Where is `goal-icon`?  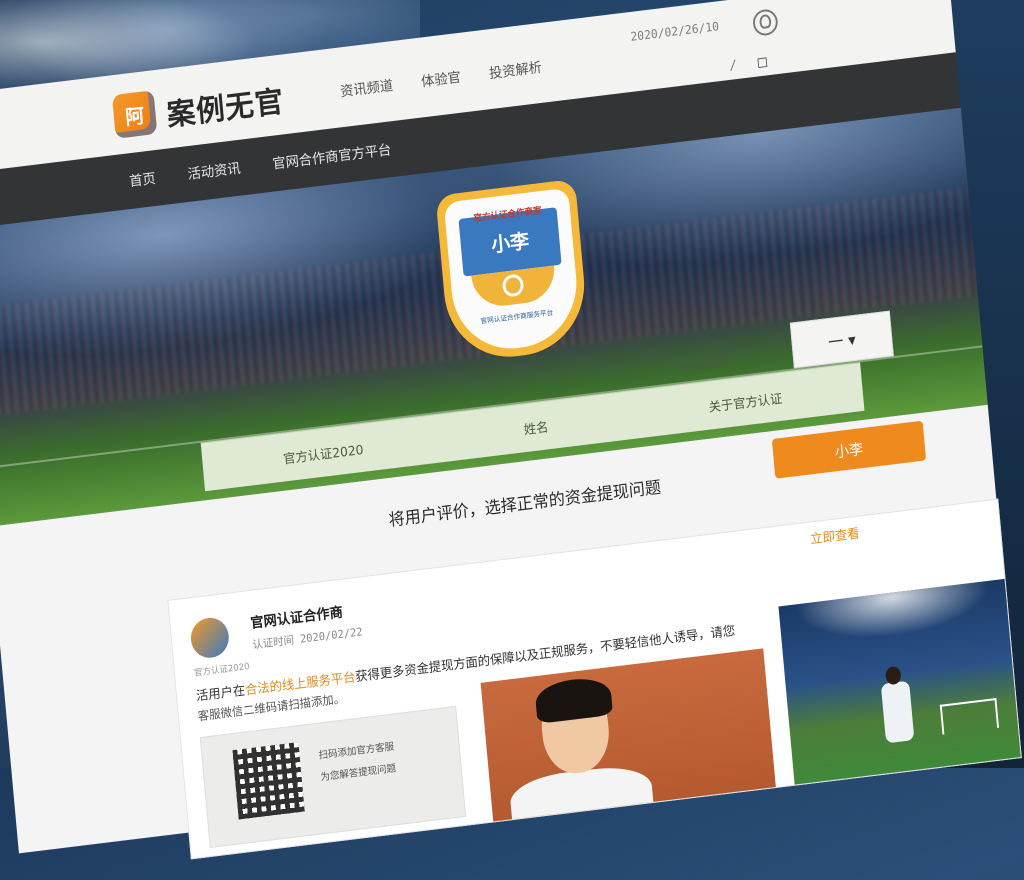 goal-icon is located at coordinates (969, 716).